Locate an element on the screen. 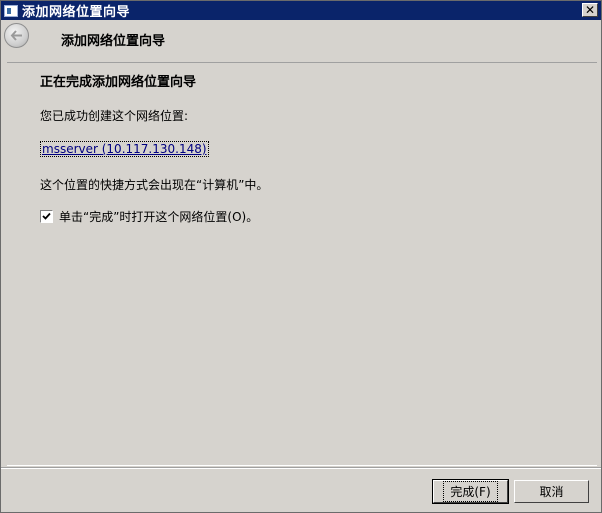  close-button: ✕ is located at coordinates (590, 10).